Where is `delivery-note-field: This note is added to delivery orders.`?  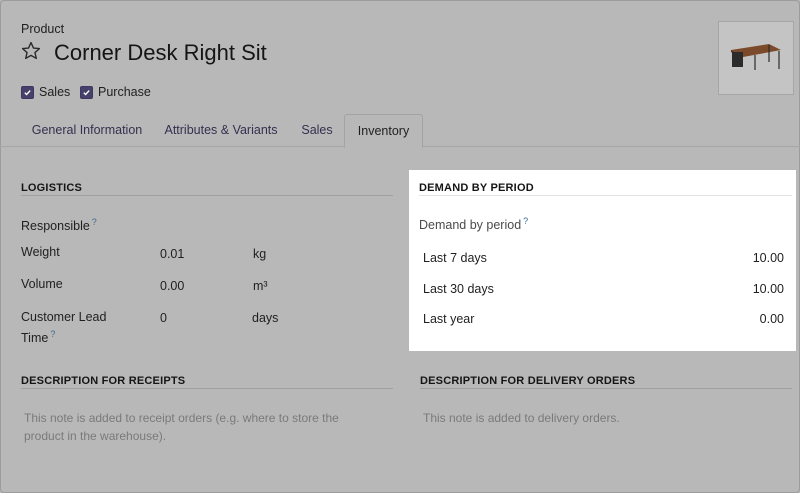 delivery-note-field: This note is added to delivery orders. is located at coordinates (603, 418).